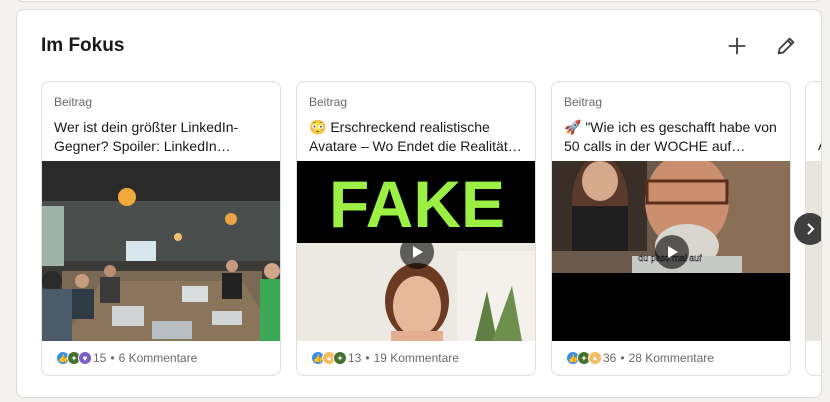  Describe the element at coordinates (811, 229) in the screenshot. I see `chevron-right-icon` at that location.